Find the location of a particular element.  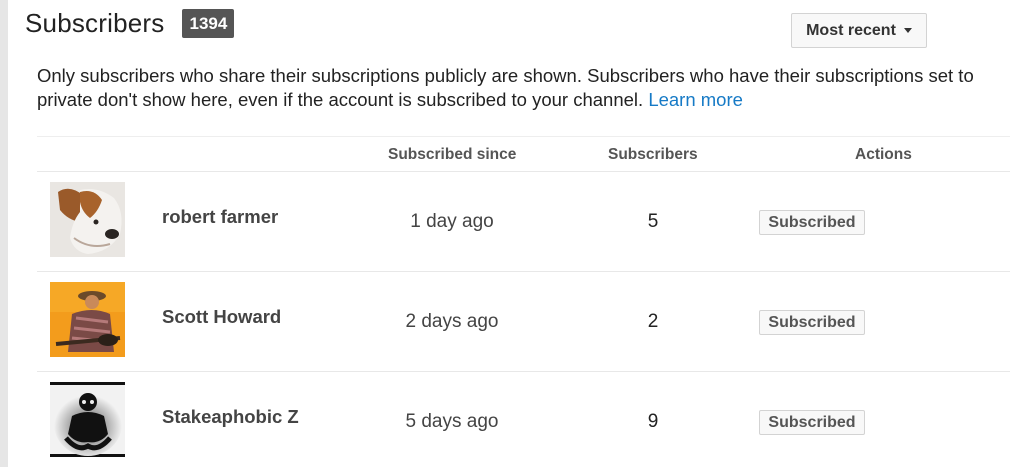

subscribed-since: 2 days ago is located at coordinates (452, 321).